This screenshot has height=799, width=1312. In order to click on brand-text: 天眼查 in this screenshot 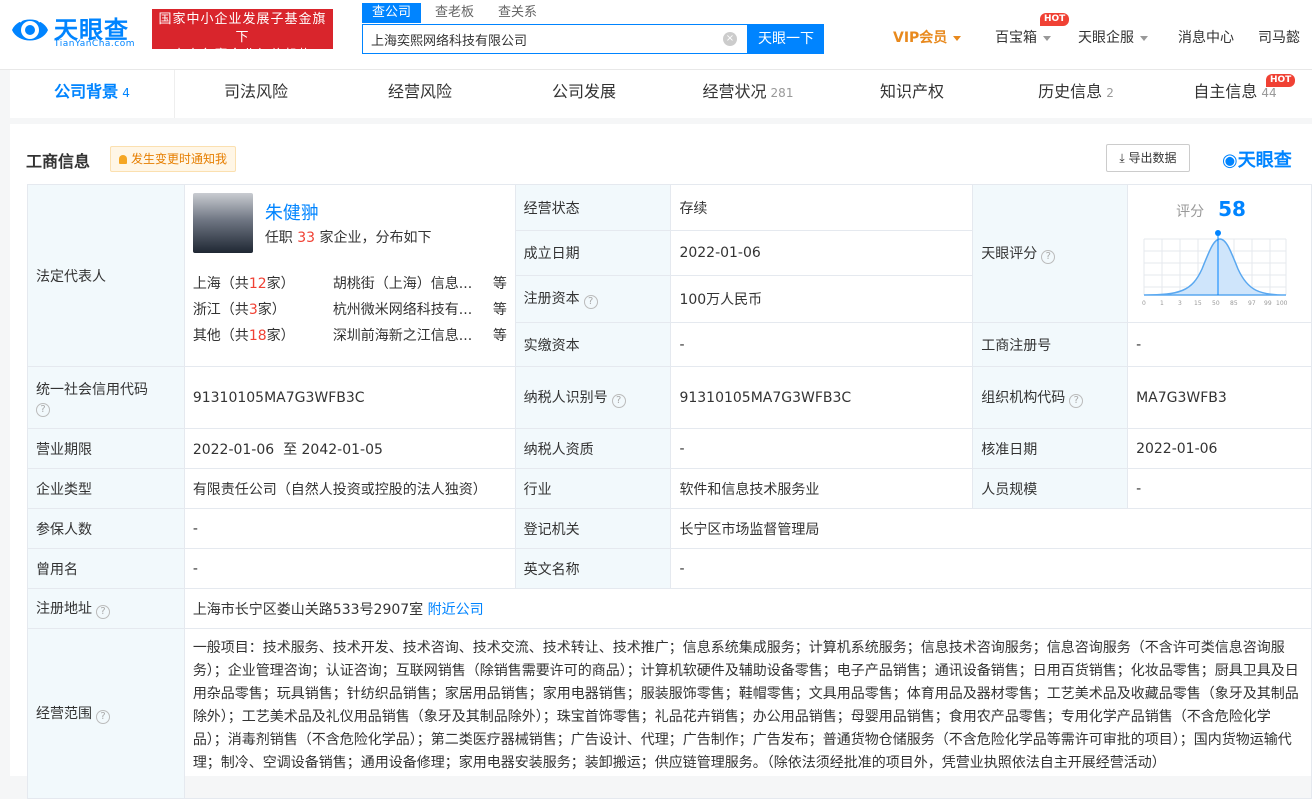, I will do `click(1264, 160)`.